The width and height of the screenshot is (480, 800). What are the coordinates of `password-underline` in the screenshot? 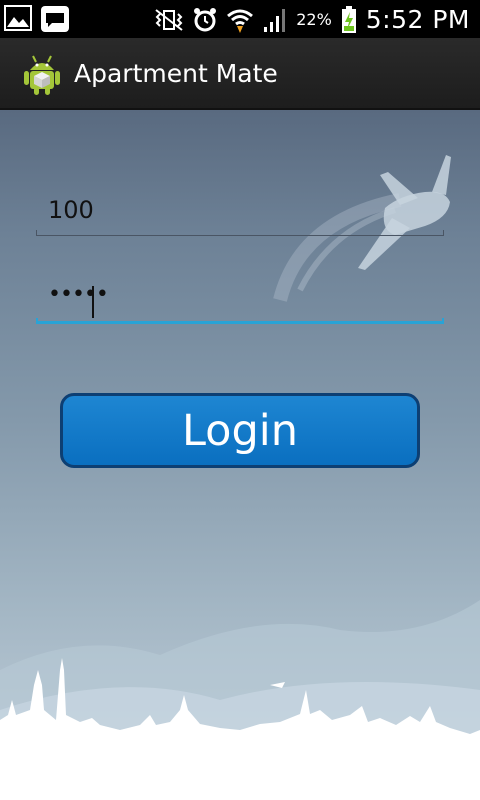 It's located at (240, 321).